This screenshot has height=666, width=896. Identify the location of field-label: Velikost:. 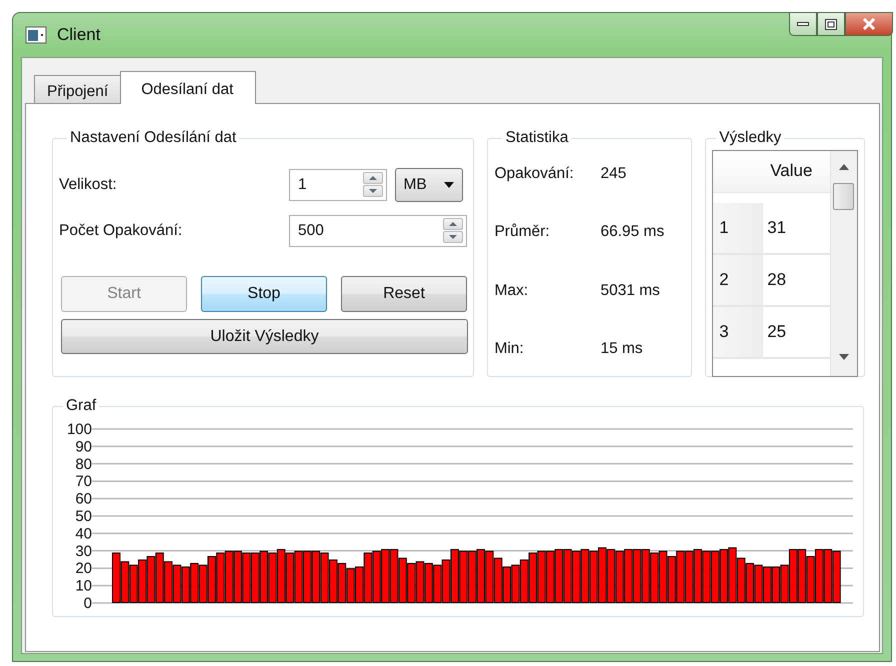
(88, 184).